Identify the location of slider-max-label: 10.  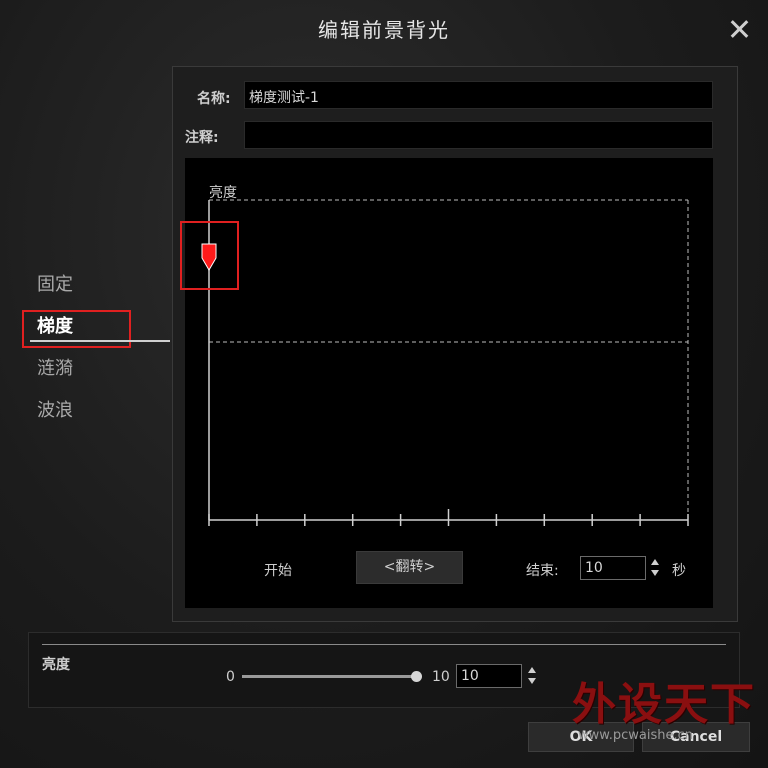
(441, 677).